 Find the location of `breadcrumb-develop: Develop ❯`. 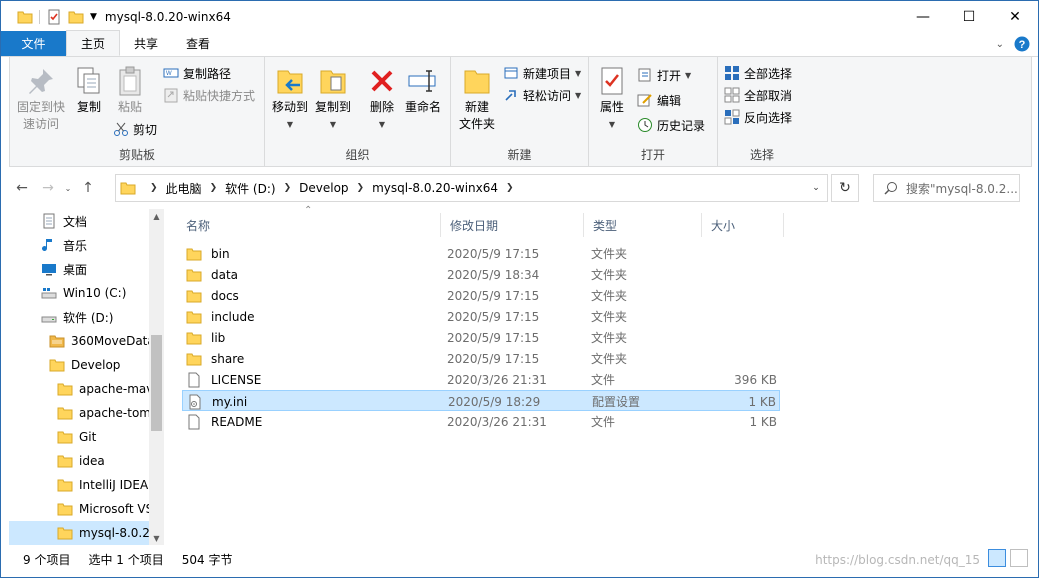

breadcrumb-develop: Develop ❯ is located at coordinates (335, 188).